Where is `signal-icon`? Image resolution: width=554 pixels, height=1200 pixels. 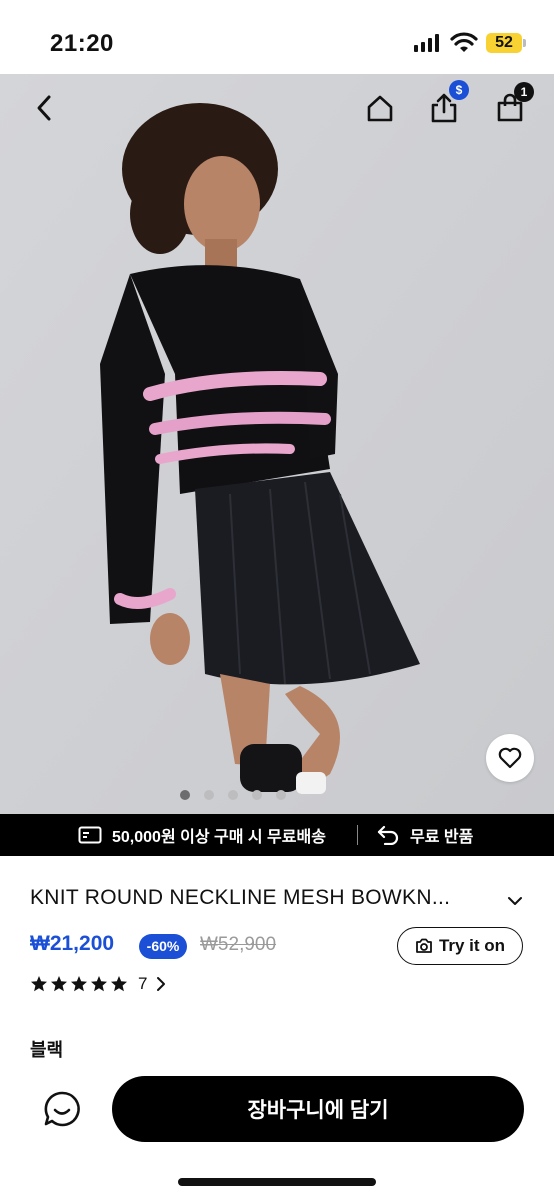 signal-icon is located at coordinates (427, 43).